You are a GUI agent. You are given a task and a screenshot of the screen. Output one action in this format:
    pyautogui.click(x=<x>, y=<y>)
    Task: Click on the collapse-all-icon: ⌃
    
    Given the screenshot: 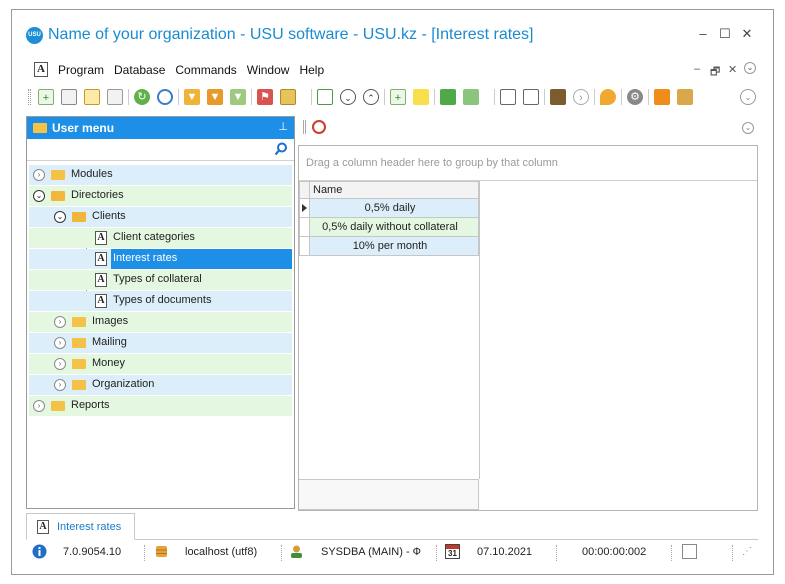 What is the action you would take?
    pyautogui.click(x=371, y=97)
    